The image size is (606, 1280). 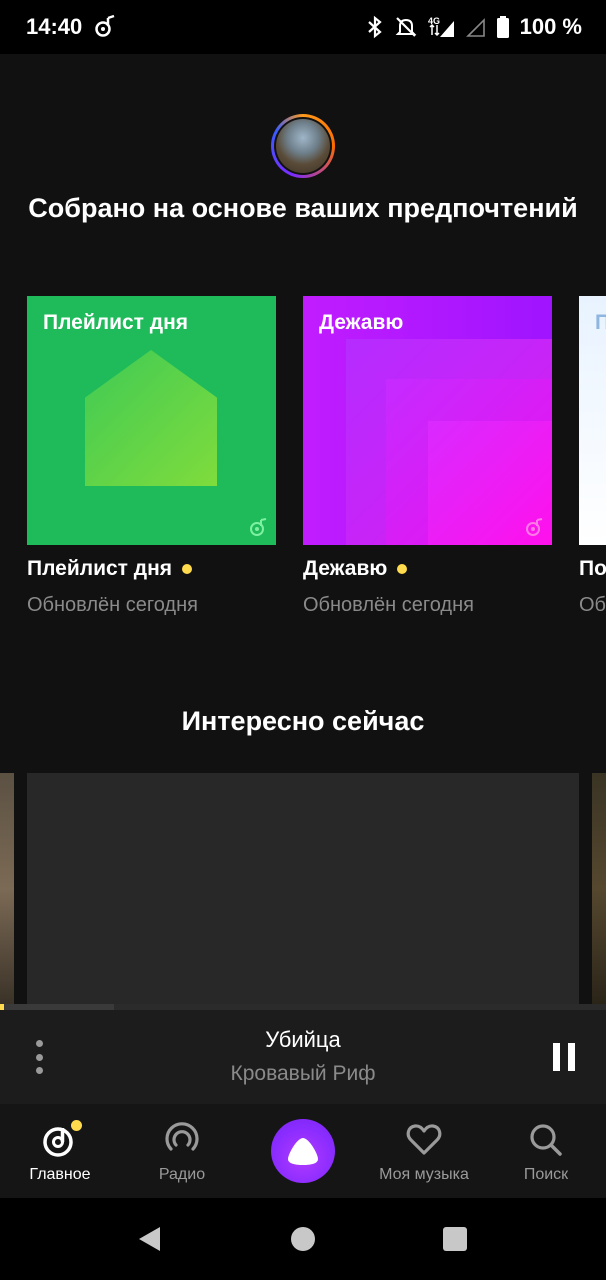 I want to click on house-cover-graphic, so click(x=151, y=418).